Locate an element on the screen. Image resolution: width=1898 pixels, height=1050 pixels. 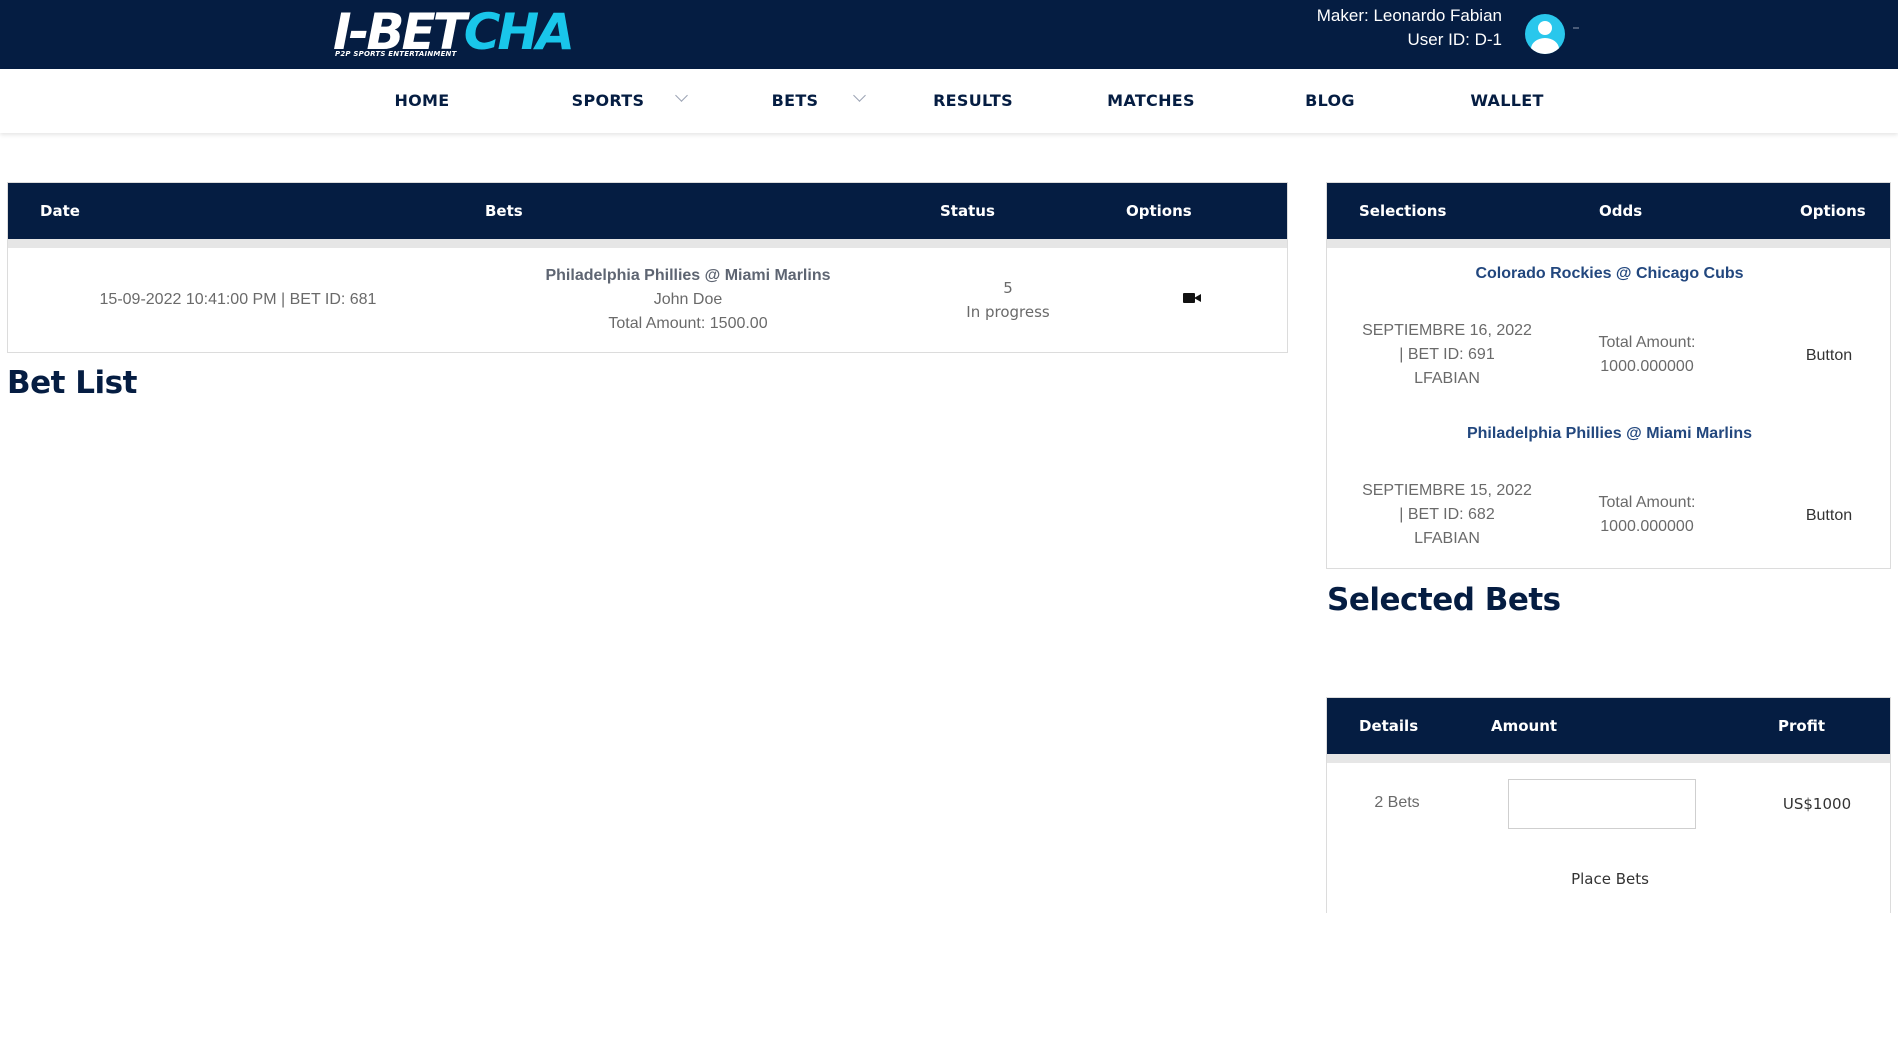
column-header-profit: Profit is located at coordinates (1801, 726).